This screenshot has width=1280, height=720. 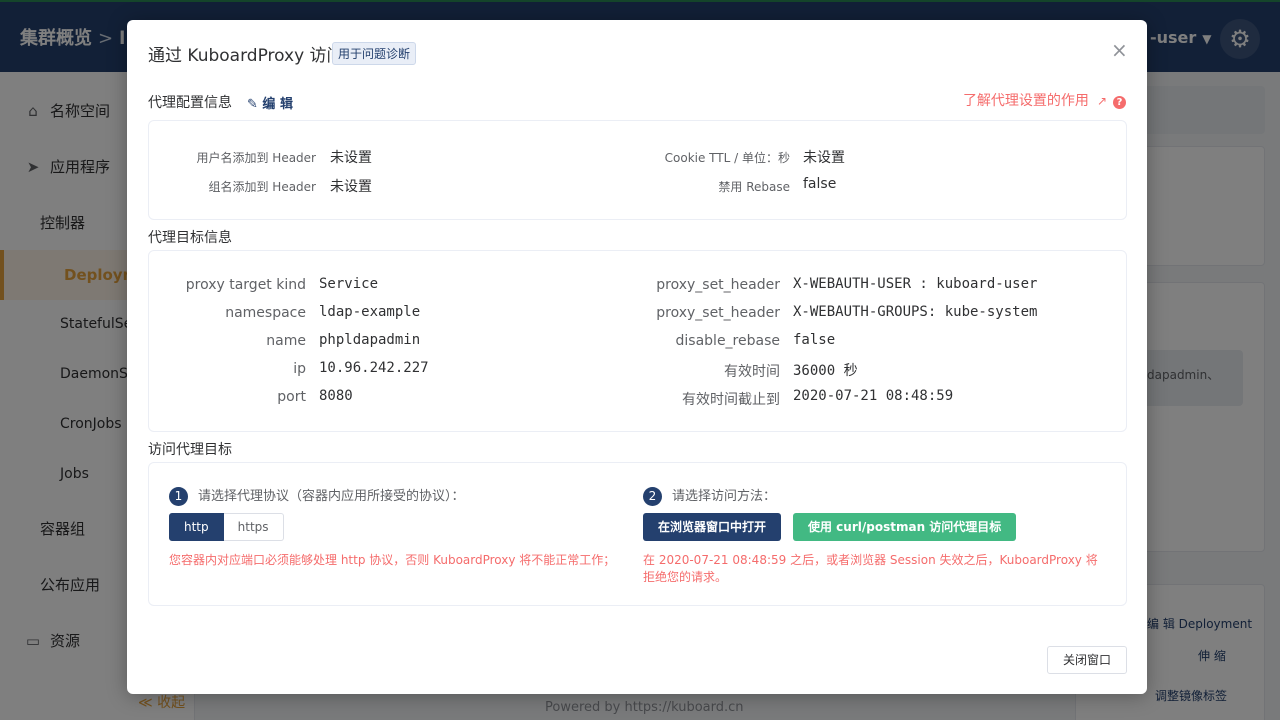 I want to click on close-icon: ×, so click(x=1119, y=50).